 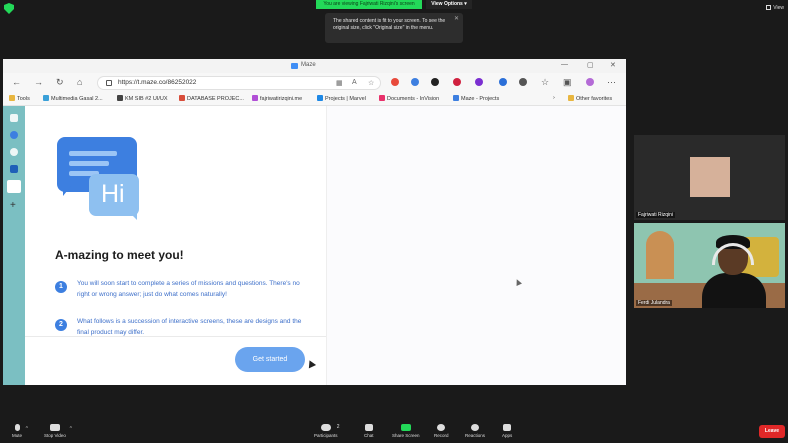 I want to click on read-aloud-icon: A, so click(x=354, y=82).